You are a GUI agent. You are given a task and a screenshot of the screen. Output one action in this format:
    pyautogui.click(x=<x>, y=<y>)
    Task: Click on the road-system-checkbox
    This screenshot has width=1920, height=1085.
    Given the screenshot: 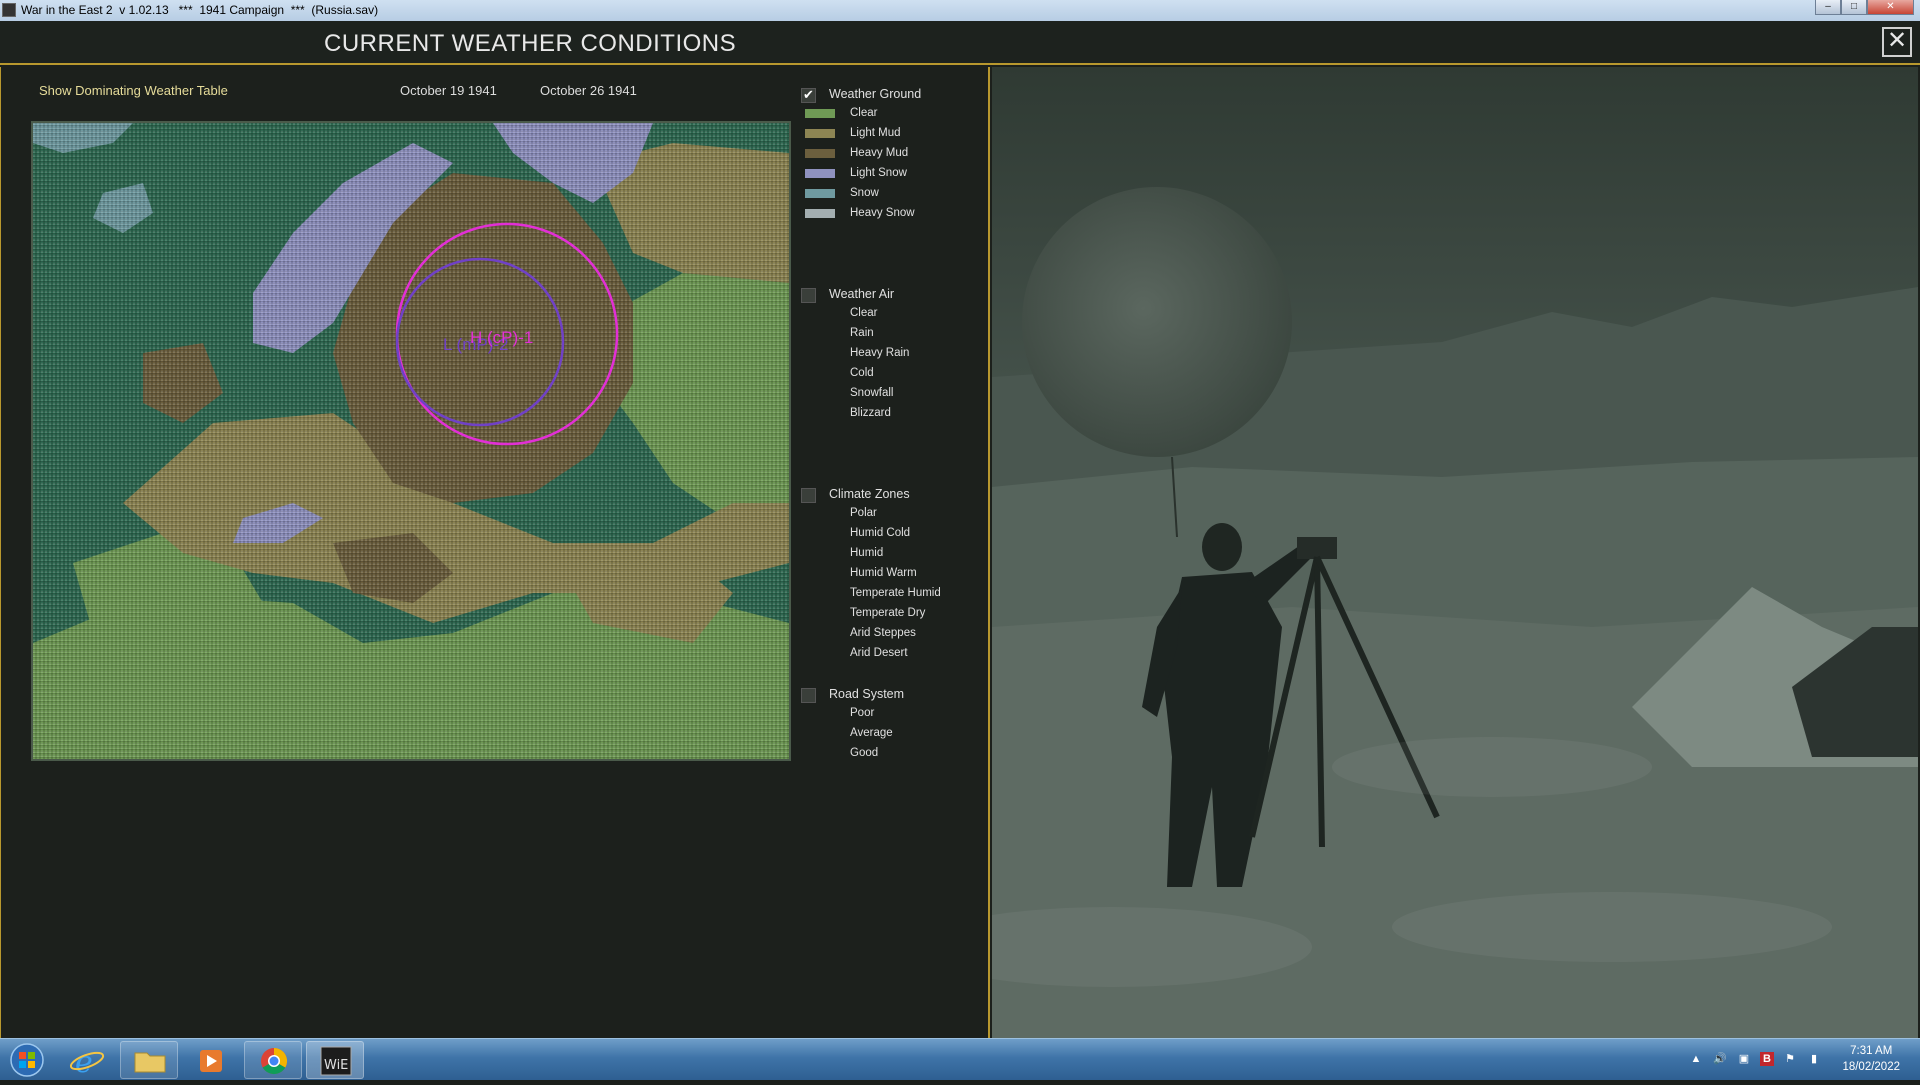 What is the action you would take?
    pyautogui.click(x=808, y=695)
    